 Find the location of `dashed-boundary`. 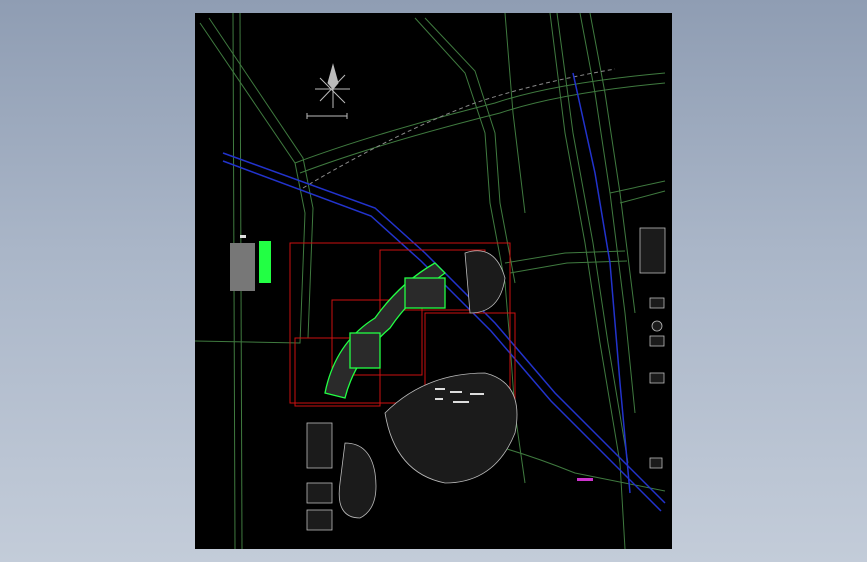

dashed-boundary is located at coordinates (459, 128).